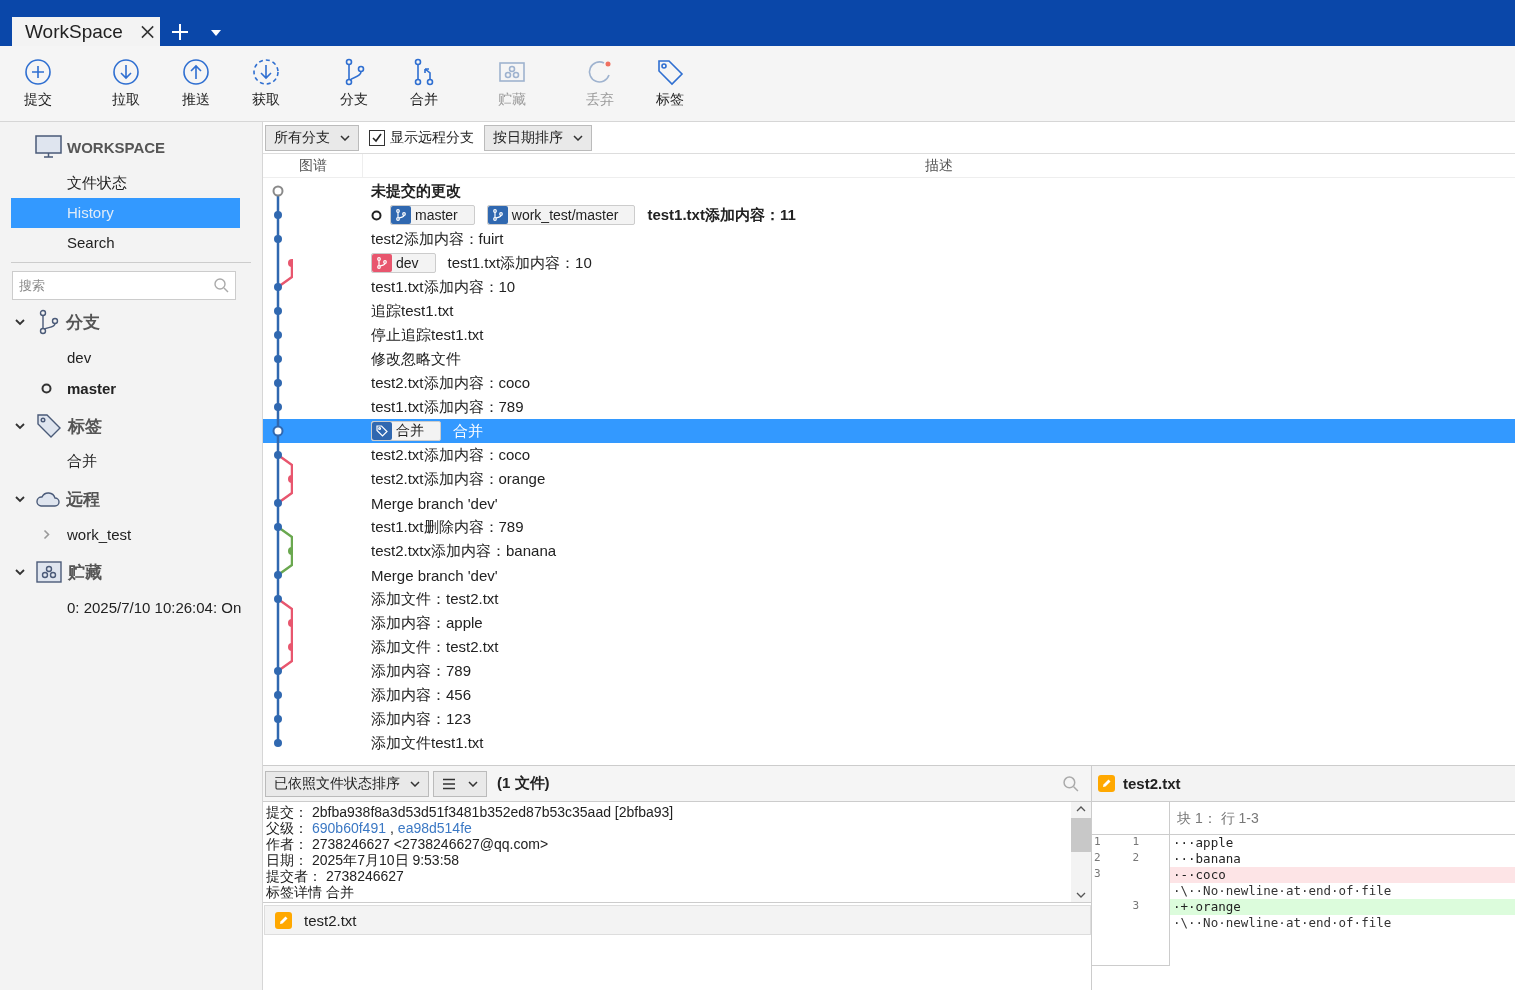  I want to click on commit-row: 追踪test1.txt, so click(889, 311).